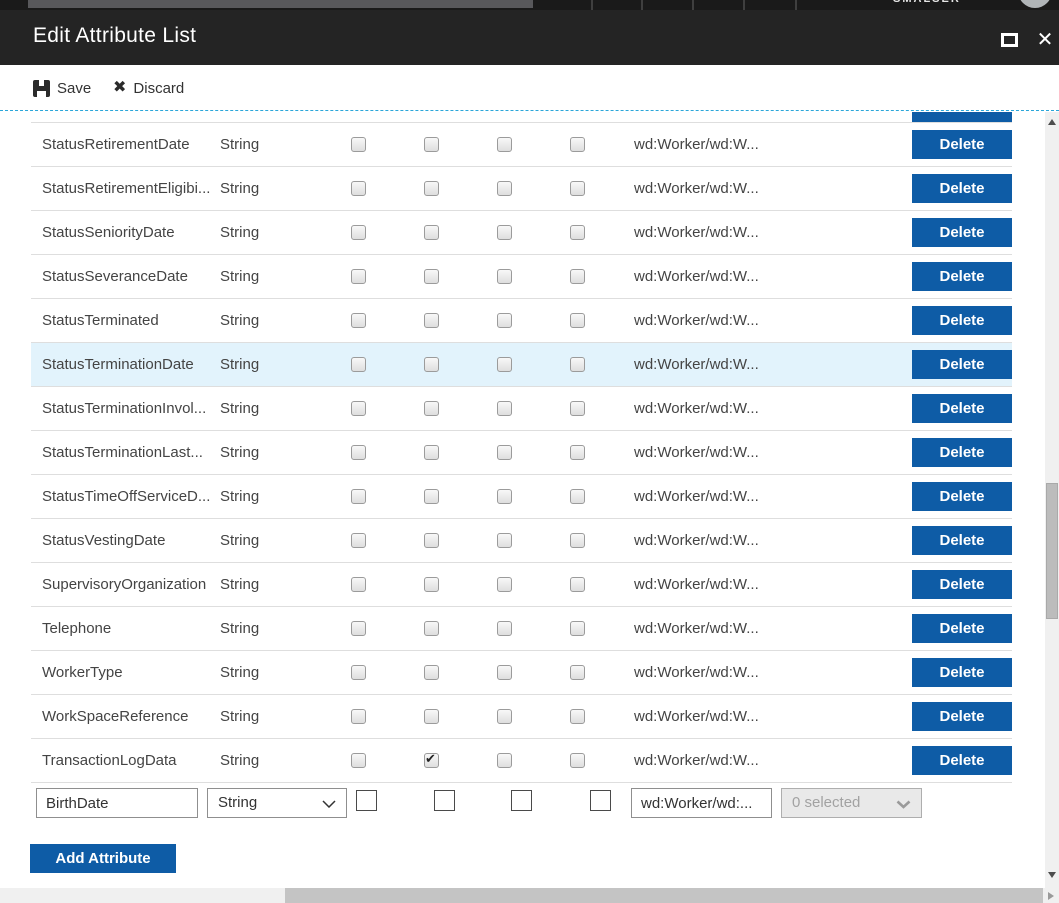  I want to click on scroll-down-icon, so click(1052, 875).